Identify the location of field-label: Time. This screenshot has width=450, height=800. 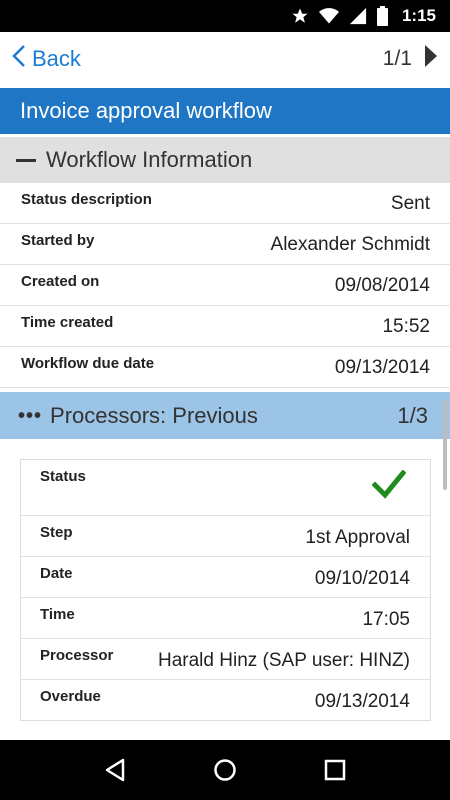
(57, 614).